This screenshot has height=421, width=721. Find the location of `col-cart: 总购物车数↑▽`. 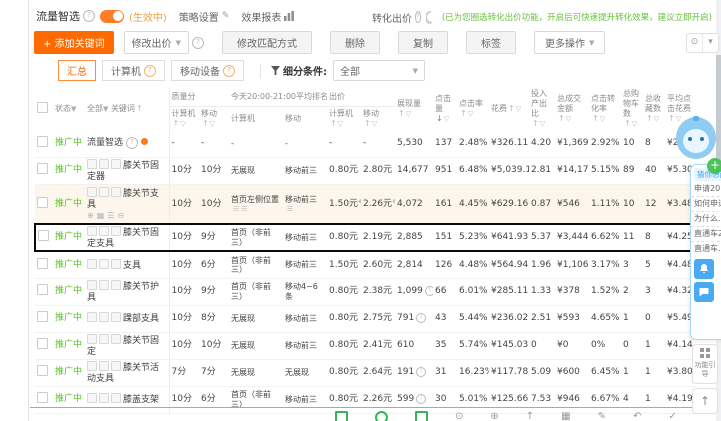

col-cart: 总购物车数↑▽ is located at coordinates (632, 109).